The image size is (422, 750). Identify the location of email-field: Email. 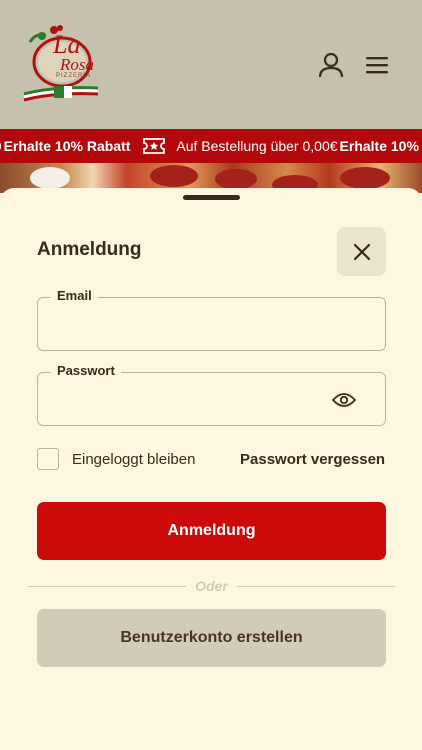
(211, 319).